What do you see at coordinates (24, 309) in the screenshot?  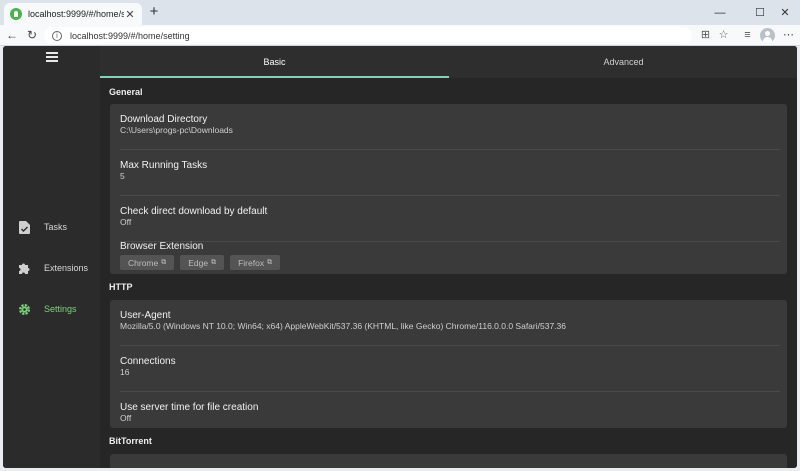 I see `gear-icon` at bounding box center [24, 309].